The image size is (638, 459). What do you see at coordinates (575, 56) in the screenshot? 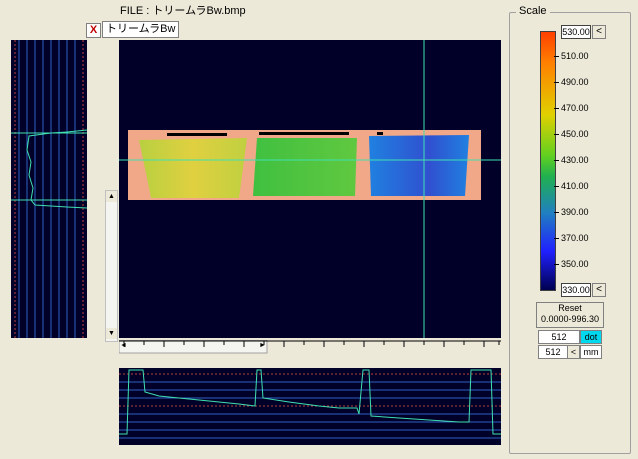
I see `scale-label: 510.00` at bounding box center [575, 56].